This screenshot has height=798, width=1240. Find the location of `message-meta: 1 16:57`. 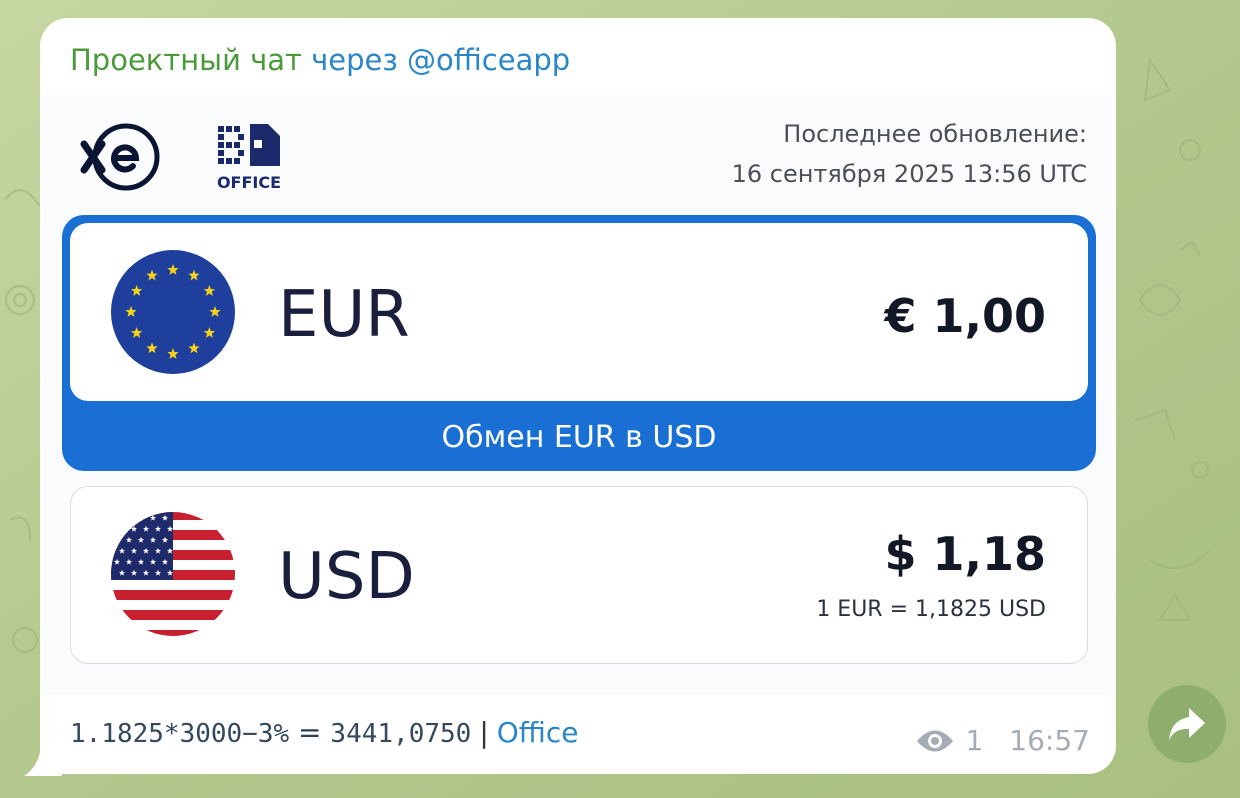

message-meta: 1 16:57 is located at coordinates (1002, 740).